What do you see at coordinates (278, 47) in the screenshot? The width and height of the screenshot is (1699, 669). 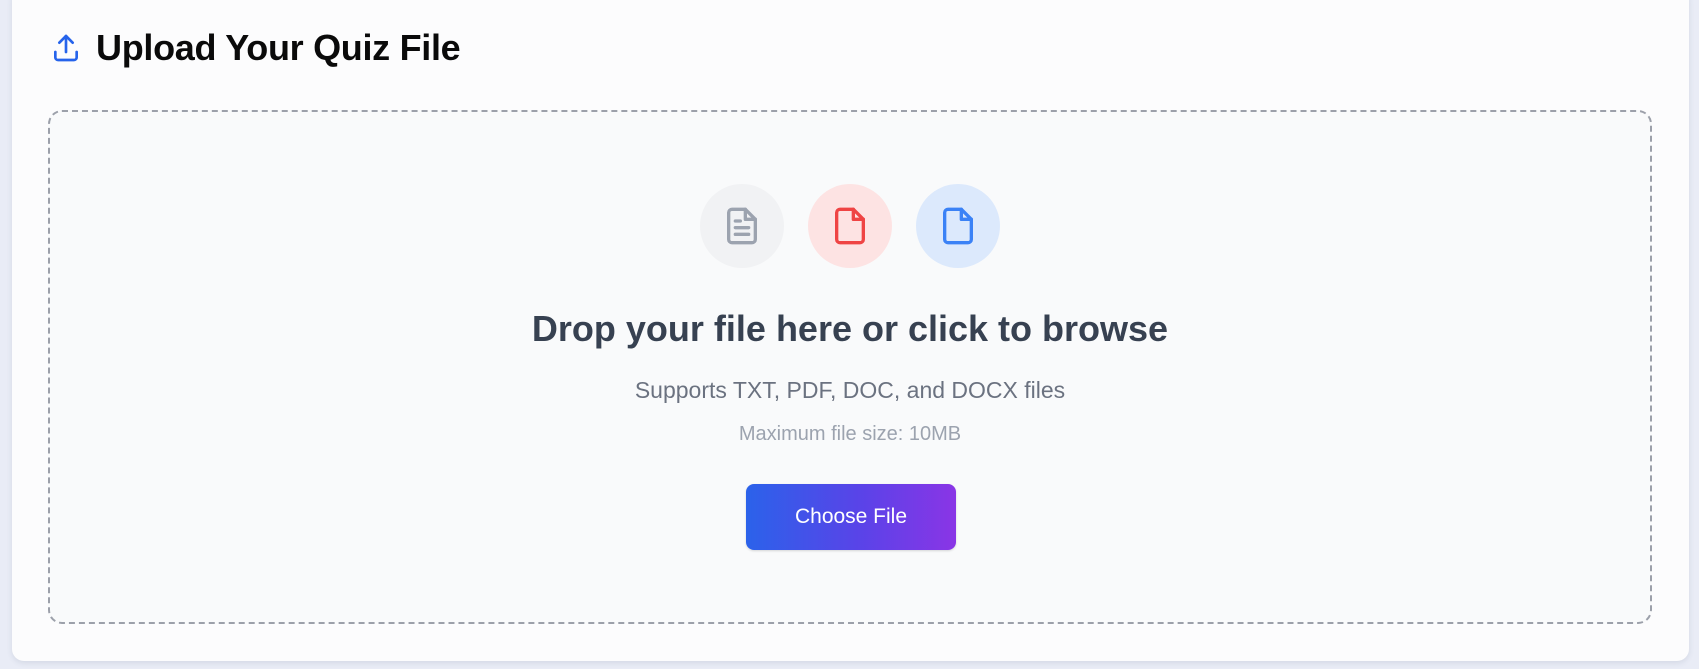 I see `page-title: Upload Your Quiz File` at bounding box center [278, 47].